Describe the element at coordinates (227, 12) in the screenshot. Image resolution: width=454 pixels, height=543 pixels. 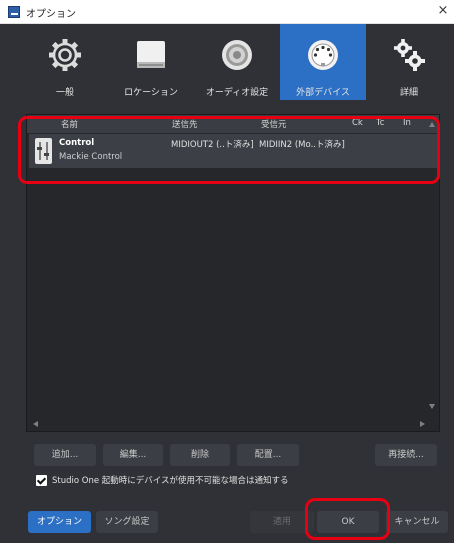
I see `title-bar: オプション ×` at that location.